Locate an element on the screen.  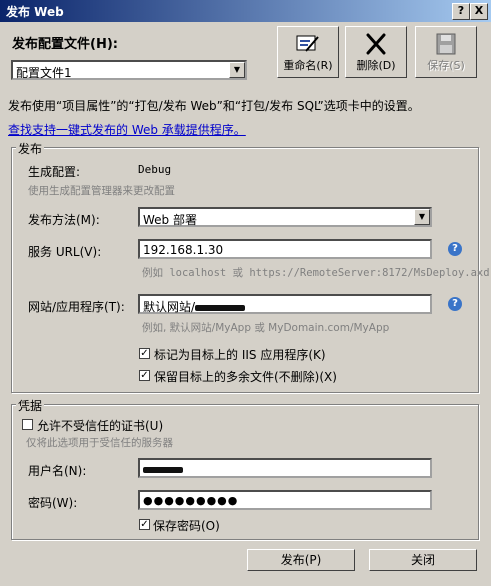
site-input: 默认网站/ is located at coordinates (285, 304).